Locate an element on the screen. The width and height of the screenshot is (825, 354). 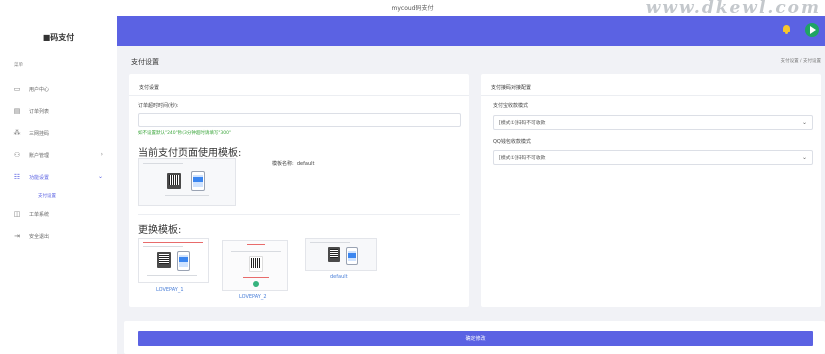
sidebar-item-label: 账户管理 is located at coordinates (39, 155).